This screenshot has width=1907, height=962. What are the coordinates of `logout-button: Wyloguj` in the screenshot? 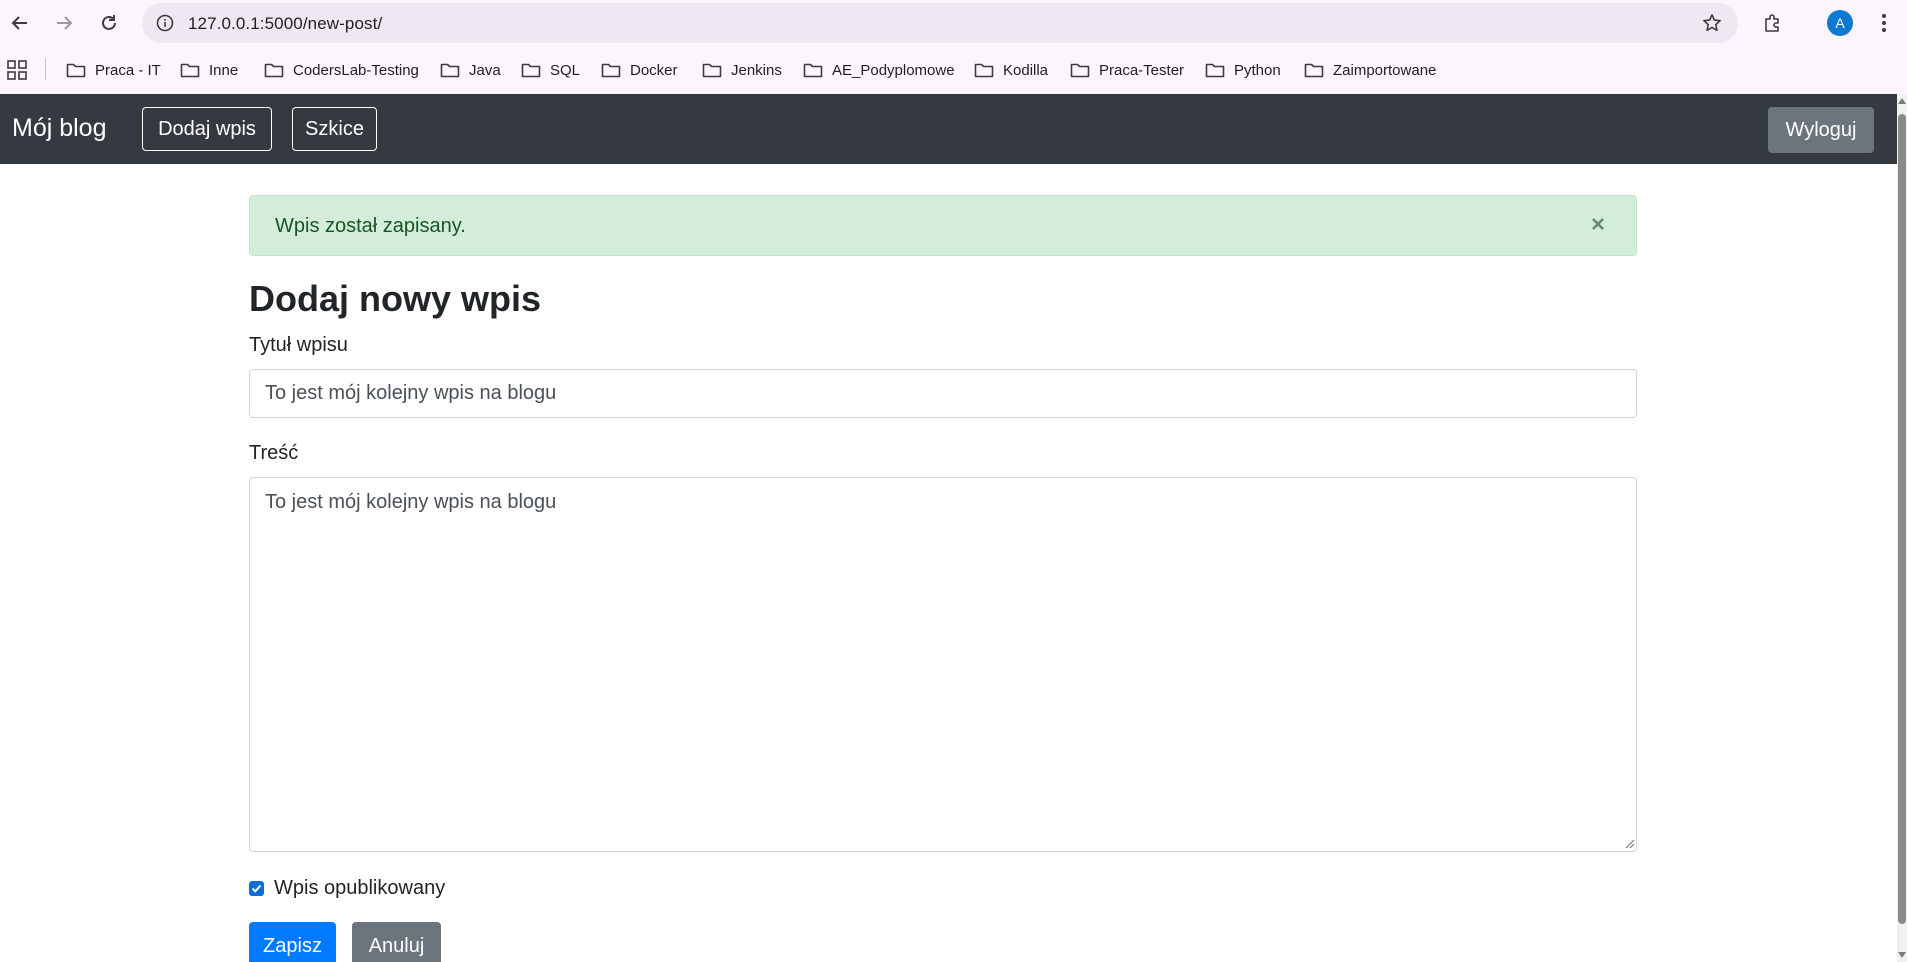 It's located at (1821, 130).